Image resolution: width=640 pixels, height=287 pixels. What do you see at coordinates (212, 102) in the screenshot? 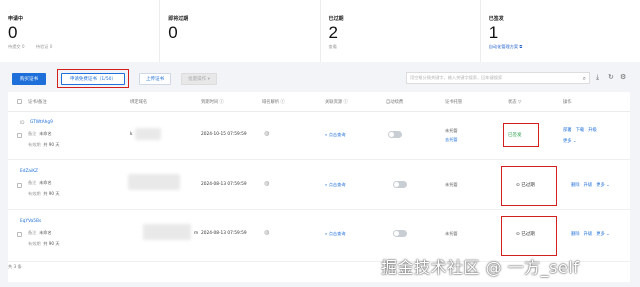
I see `col-expires: 到期时间 ⓘ` at bounding box center [212, 102].